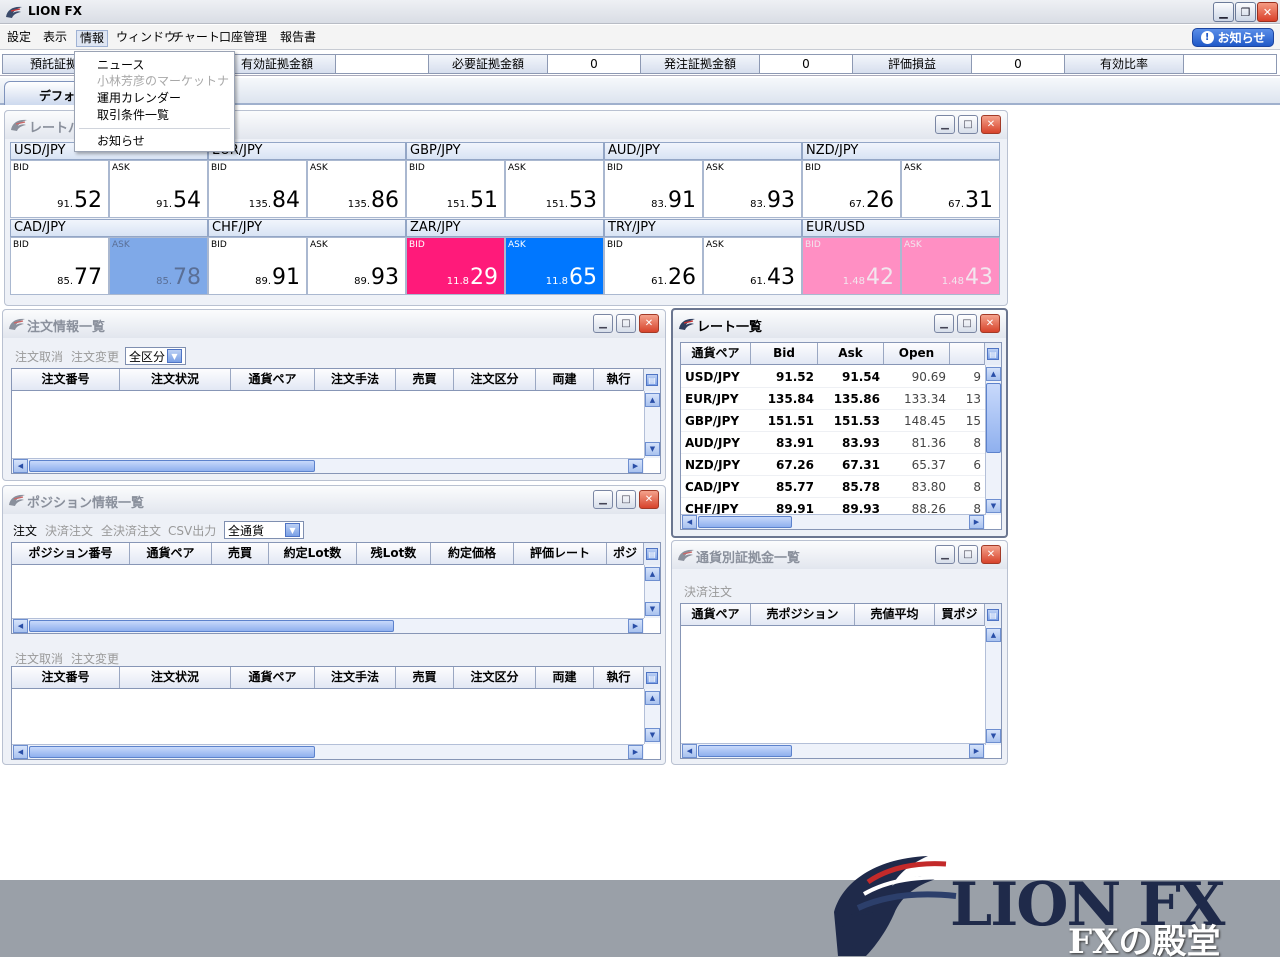  I want to click on menu-chart: チャート, so click(196, 38).